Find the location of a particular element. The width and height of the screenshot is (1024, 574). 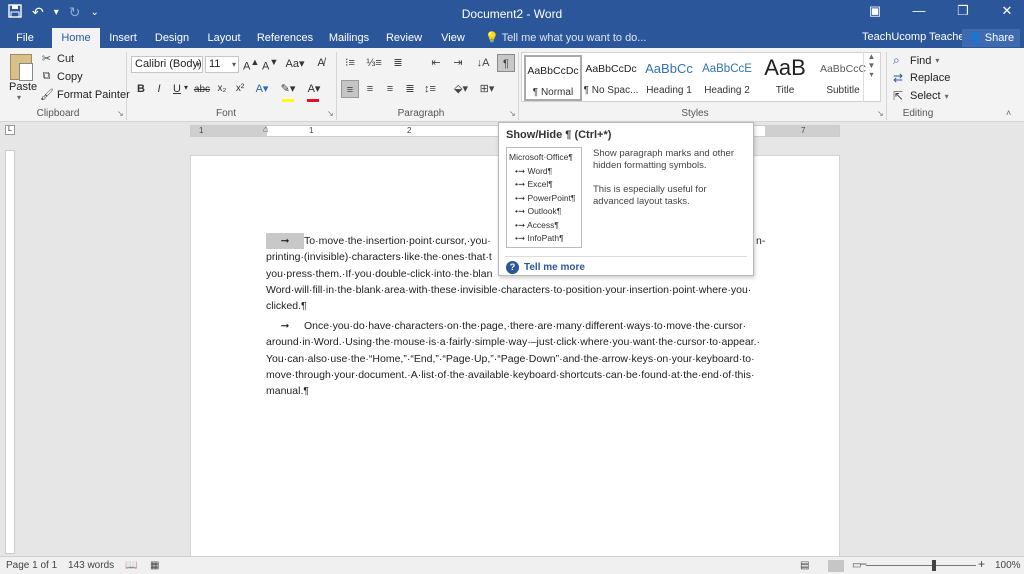

paste-button: Paste is located at coordinates (23, 87).